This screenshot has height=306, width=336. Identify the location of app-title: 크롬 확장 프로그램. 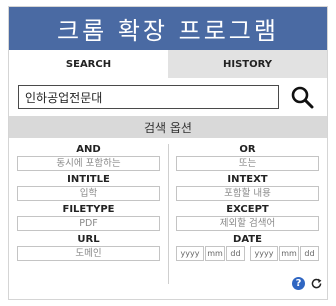
(168, 31).